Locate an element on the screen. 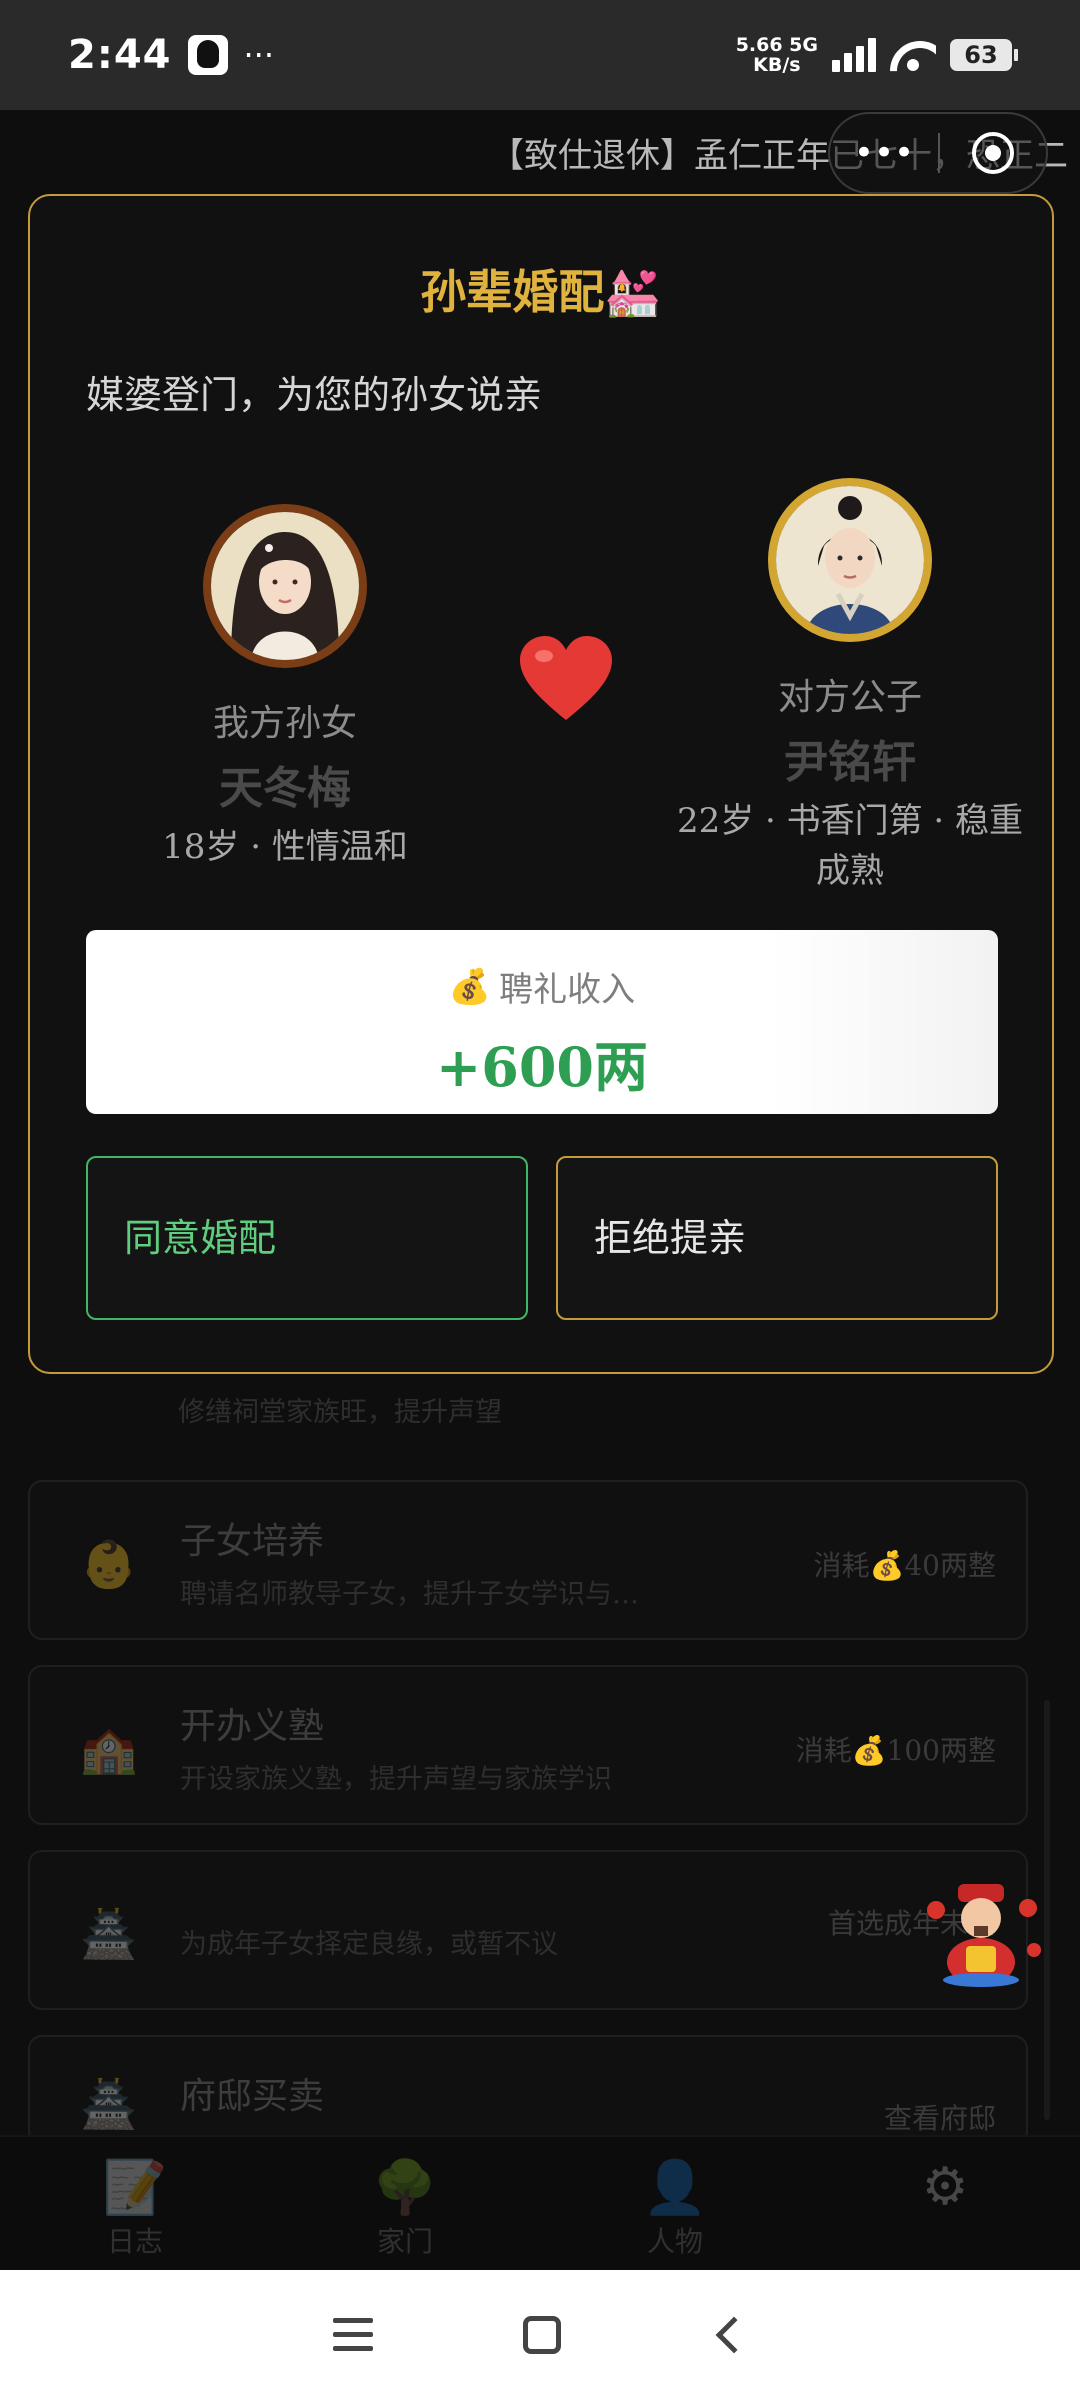  background-card-title: 府邸买卖 is located at coordinates (252, 2096).